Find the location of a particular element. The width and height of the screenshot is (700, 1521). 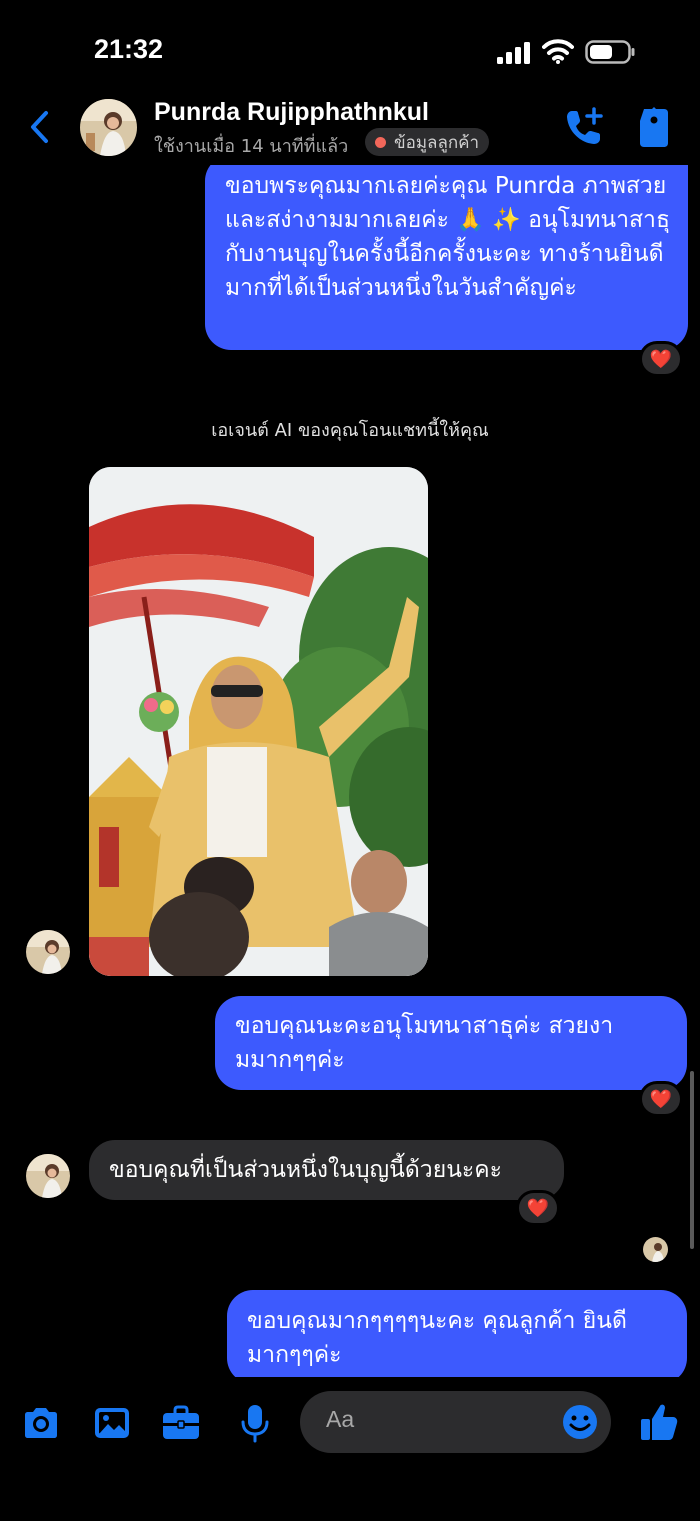

status-dot-icon is located at coordinates (380, 142).